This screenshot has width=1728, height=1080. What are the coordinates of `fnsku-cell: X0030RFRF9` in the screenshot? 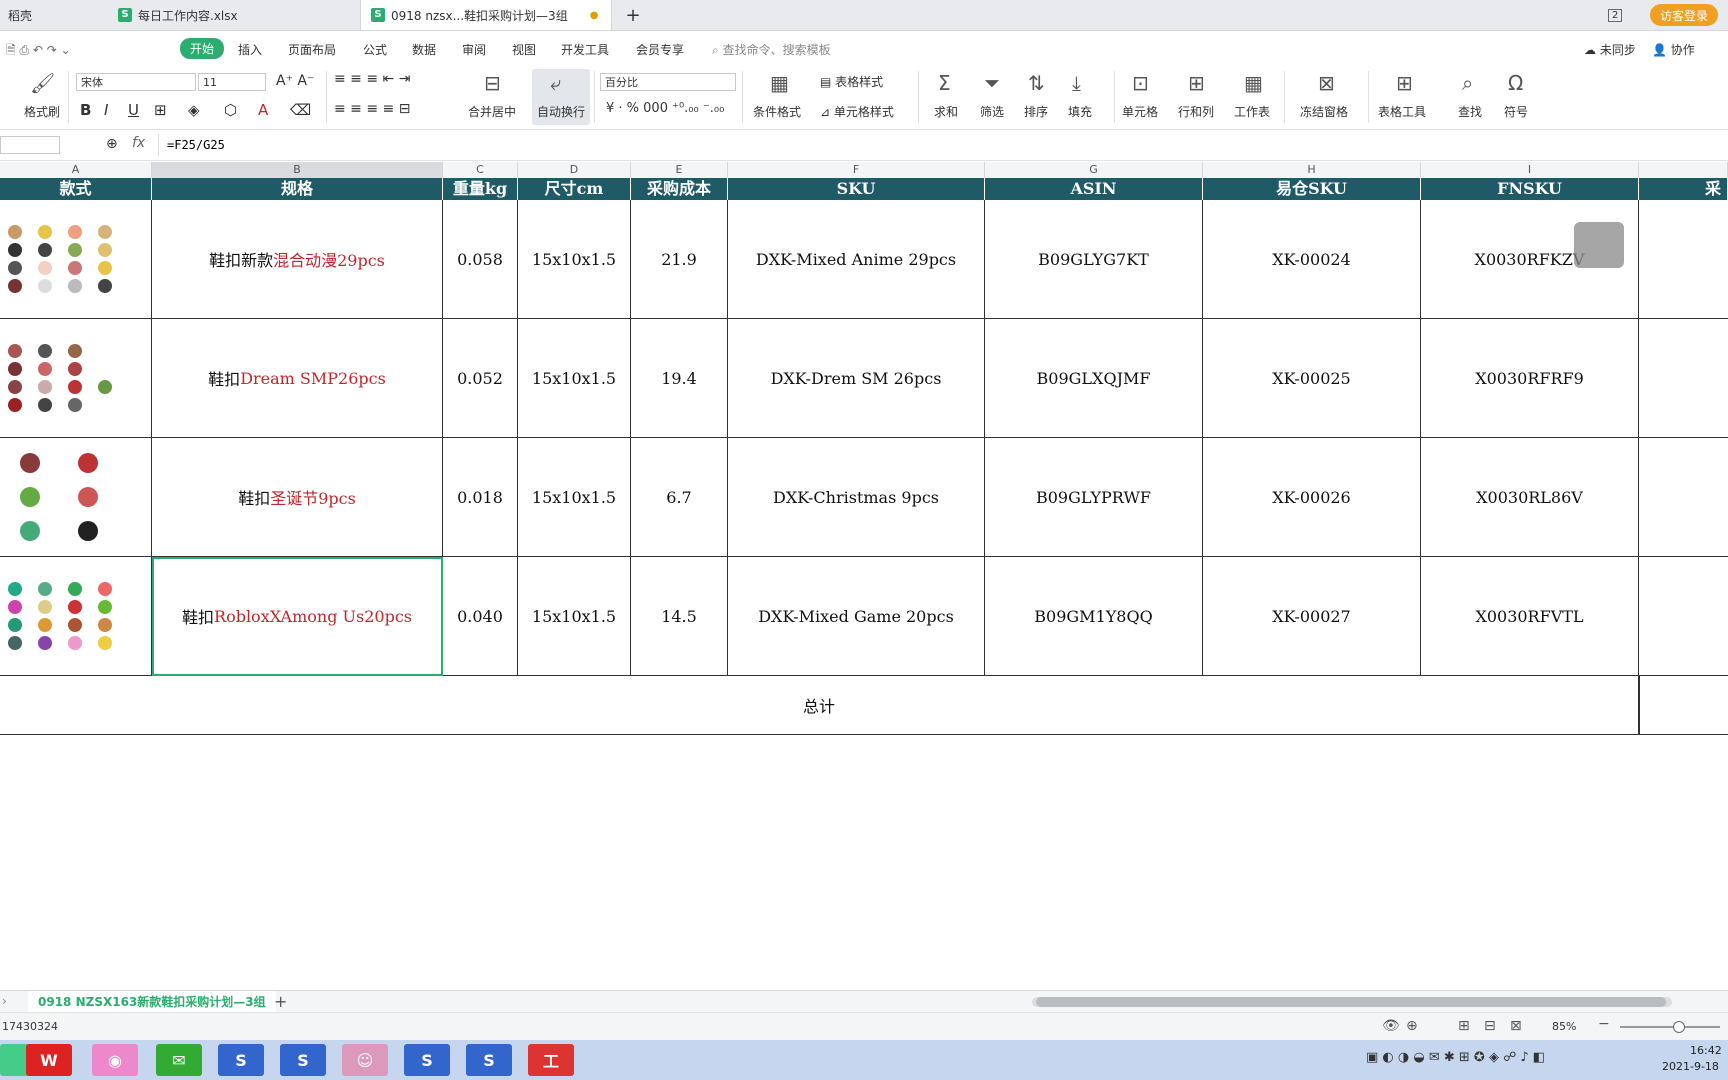 It's located at (1530, 378).